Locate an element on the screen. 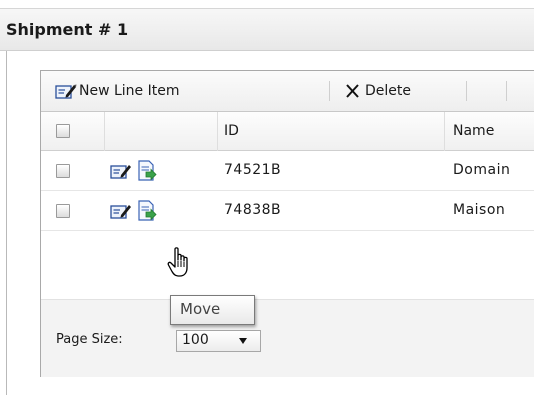  move-tooltip: Move is located at coordinates (212, 310).